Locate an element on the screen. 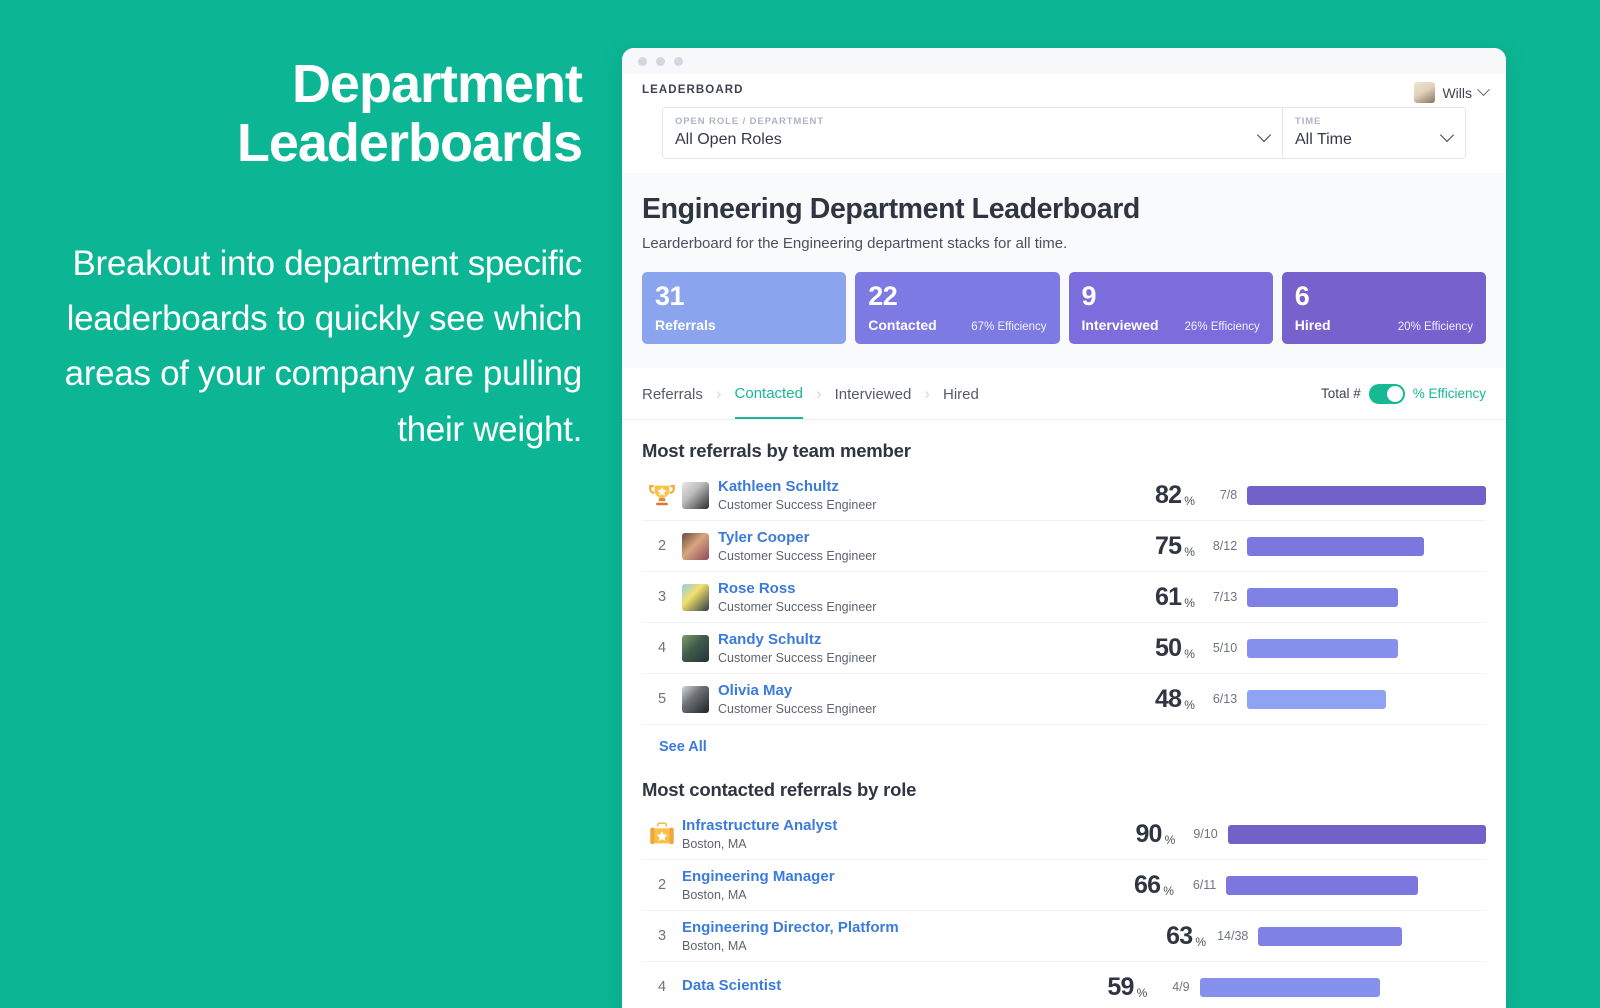  stat-card-efficiency: 67% Efficiency is located at coordinates (1009, 327).